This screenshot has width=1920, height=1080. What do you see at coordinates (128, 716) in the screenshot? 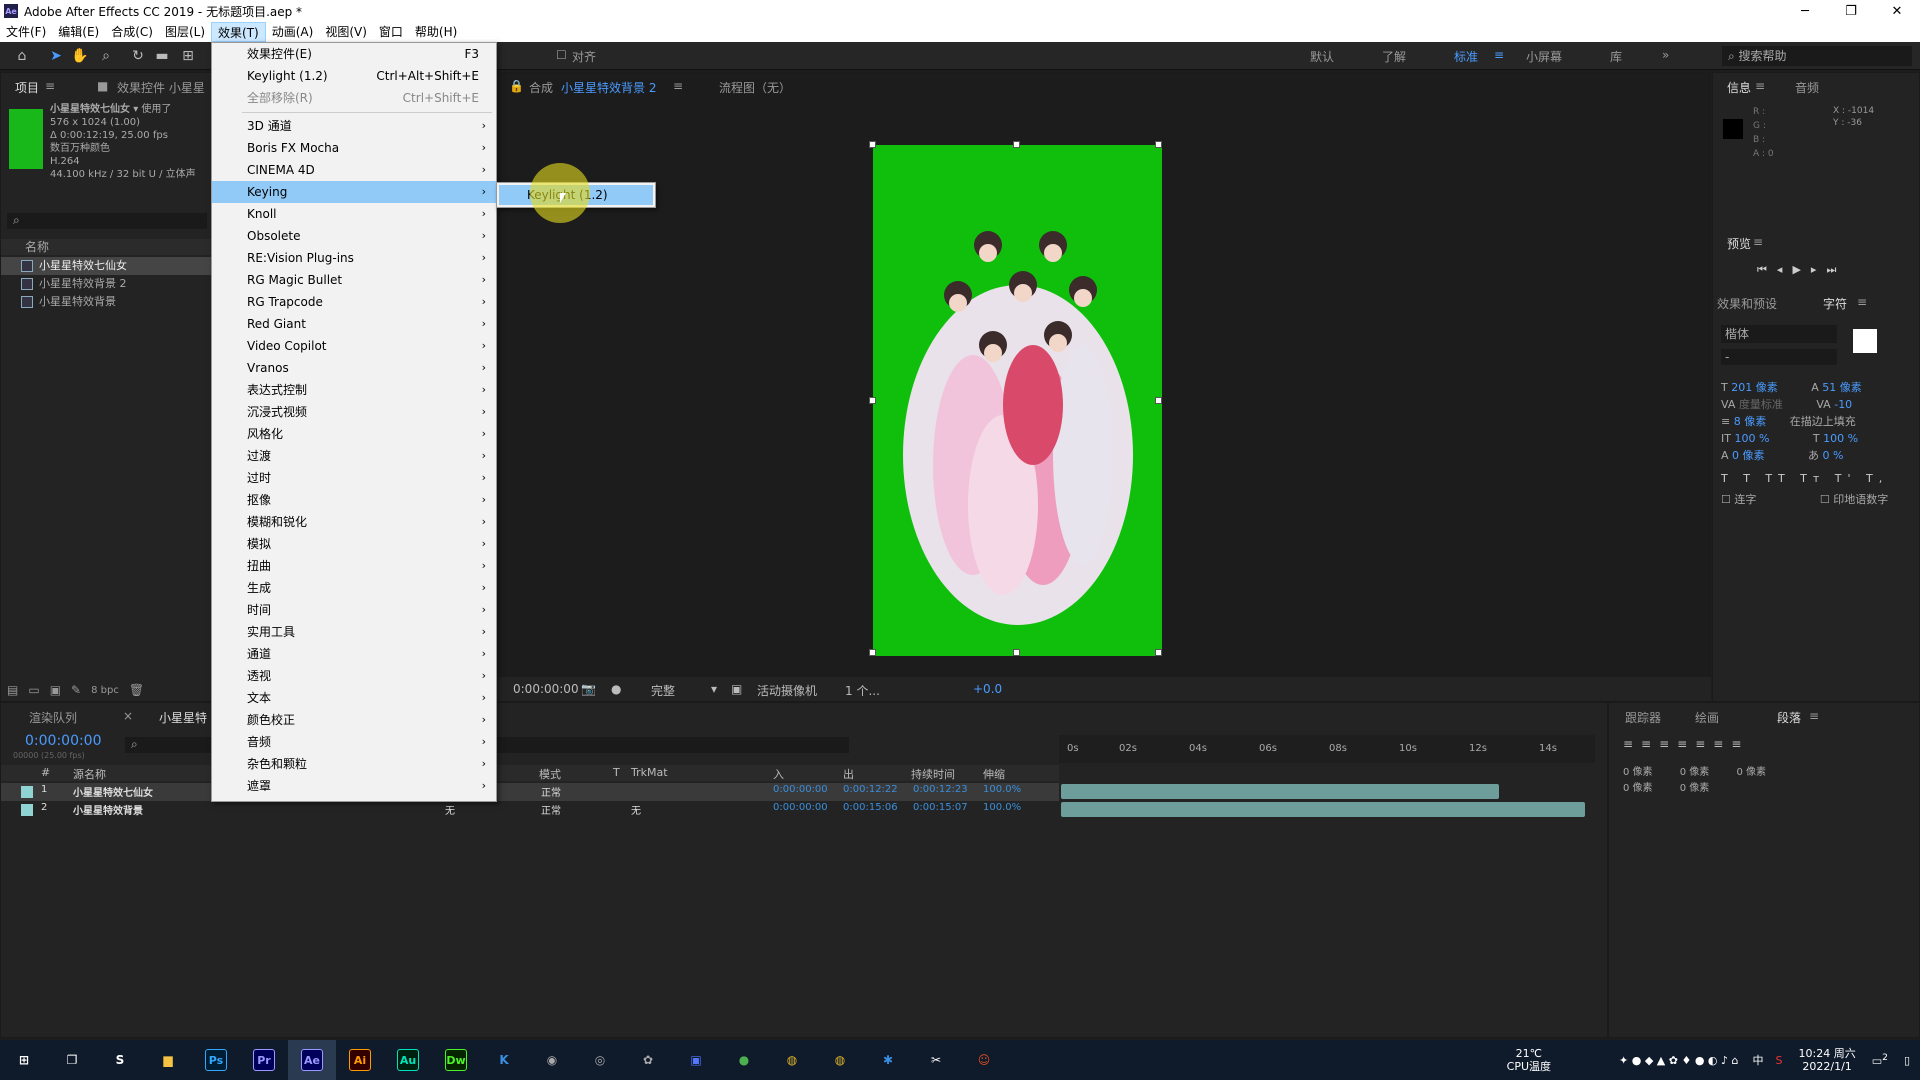
I see `close-tab-icon: ×` at bounding box center [128, 716].